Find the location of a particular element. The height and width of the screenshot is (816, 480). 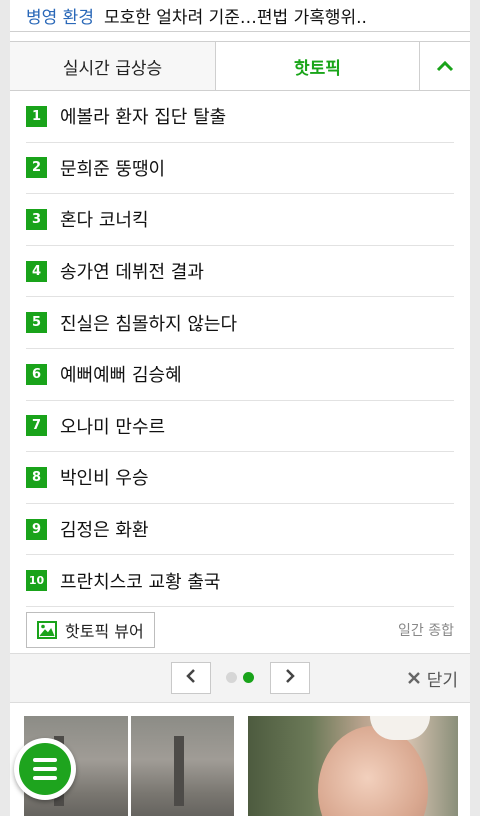

news-photo-pope is located at coordinates (353, 765).